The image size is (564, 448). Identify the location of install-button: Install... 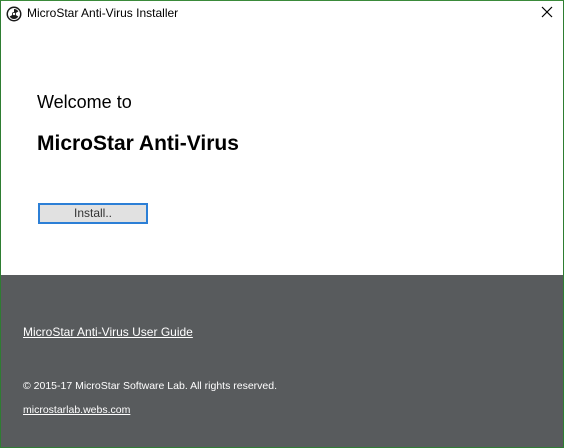
(93, 213).